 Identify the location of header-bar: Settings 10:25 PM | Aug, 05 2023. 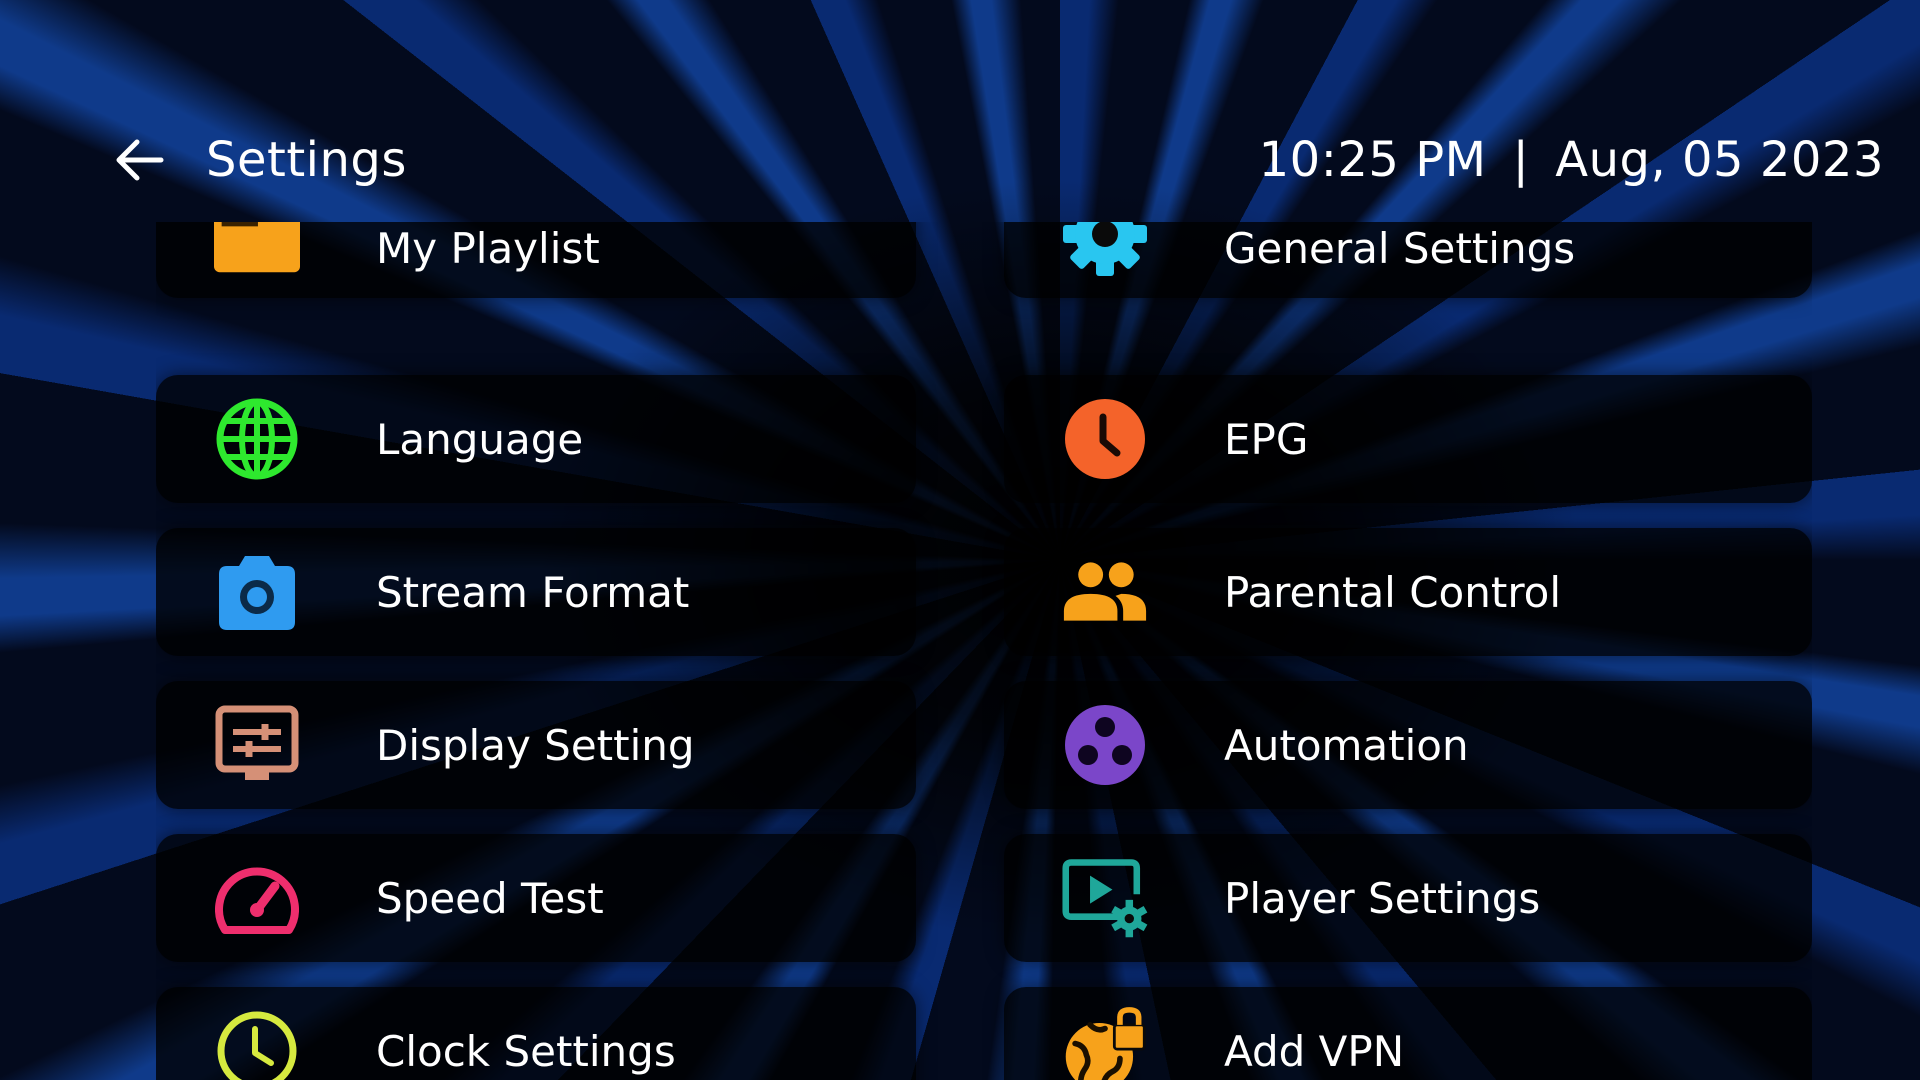
(997, 160).